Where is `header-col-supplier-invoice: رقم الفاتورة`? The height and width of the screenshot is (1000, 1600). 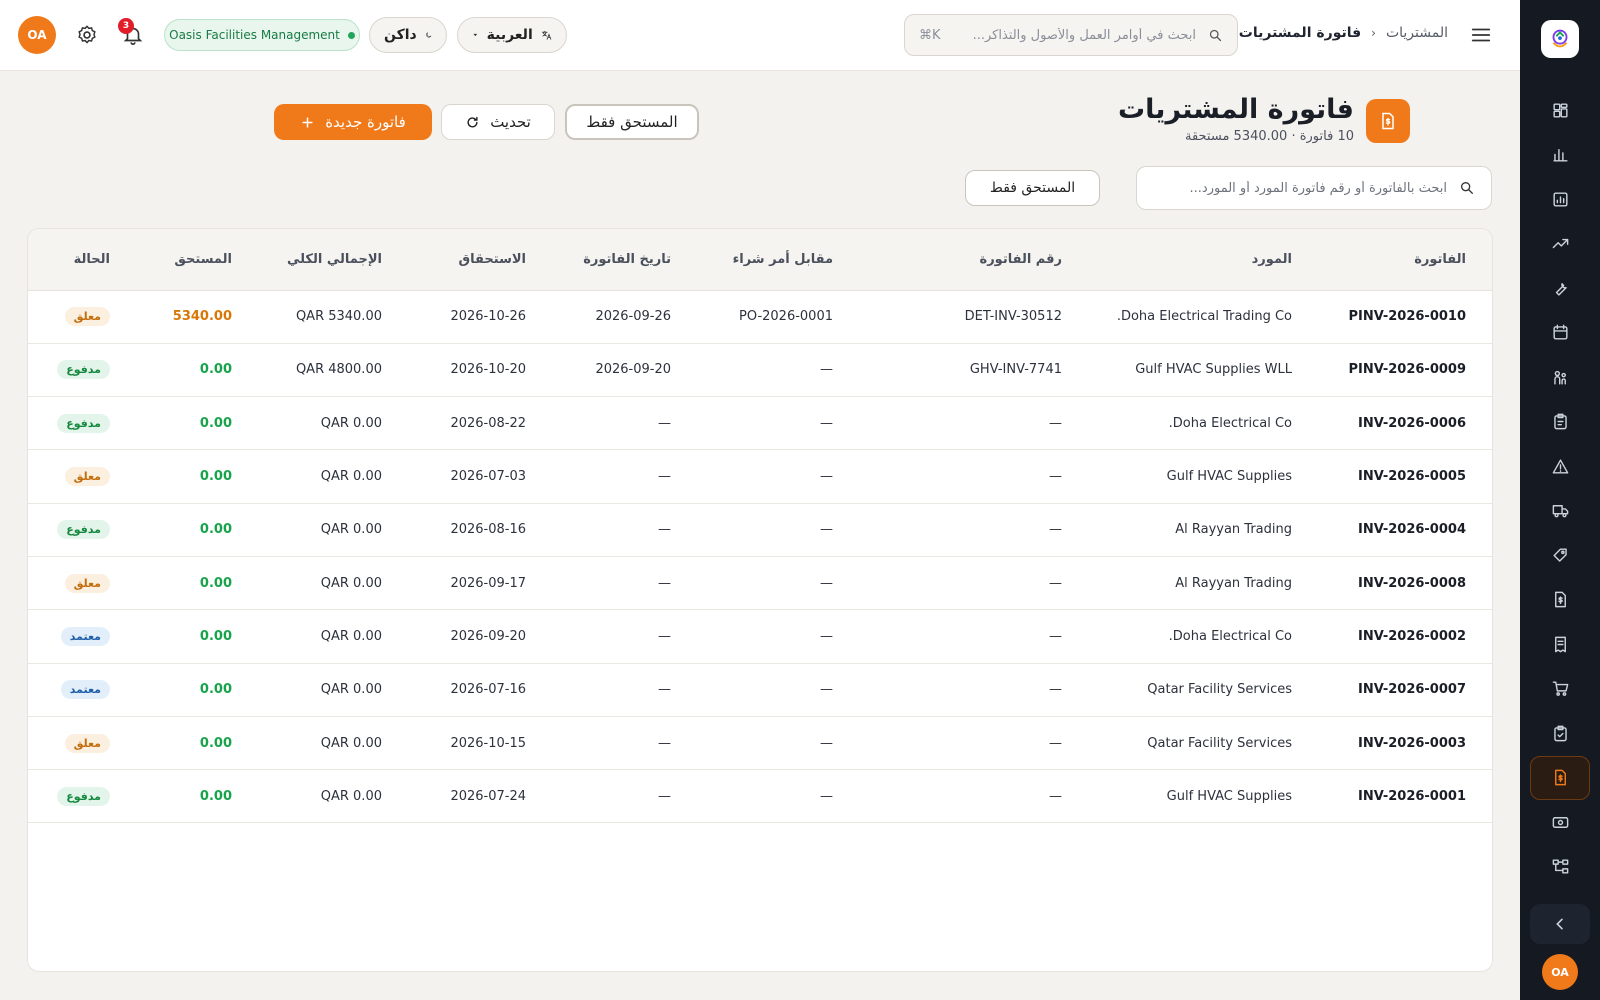
header-col-supplier-invoice: رقم الفاتورة is located at coordinates (973, 260).